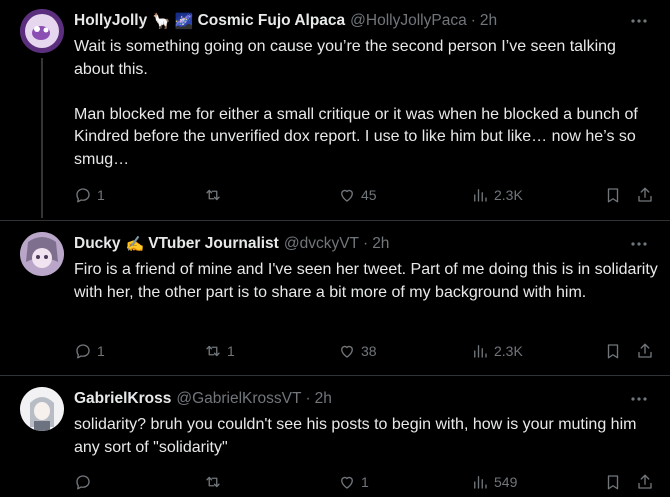  Describe the element at coordinates (357, 195) in the screenshot. I see `like-button: 45` at that location.